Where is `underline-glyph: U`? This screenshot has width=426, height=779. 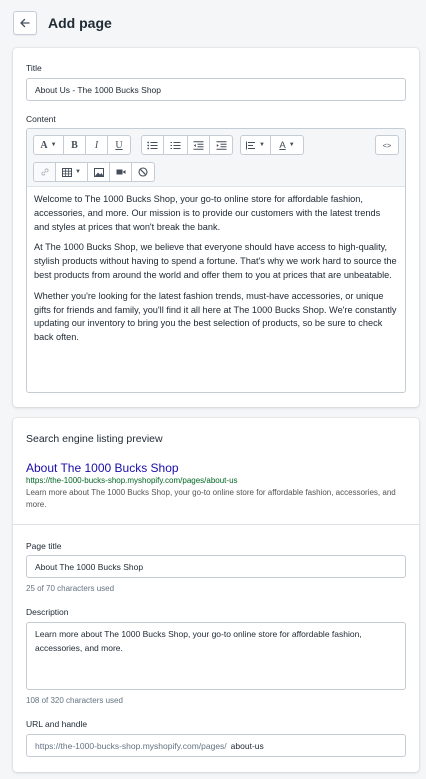
underline-glyph: U is located at coordinates (119, 145).